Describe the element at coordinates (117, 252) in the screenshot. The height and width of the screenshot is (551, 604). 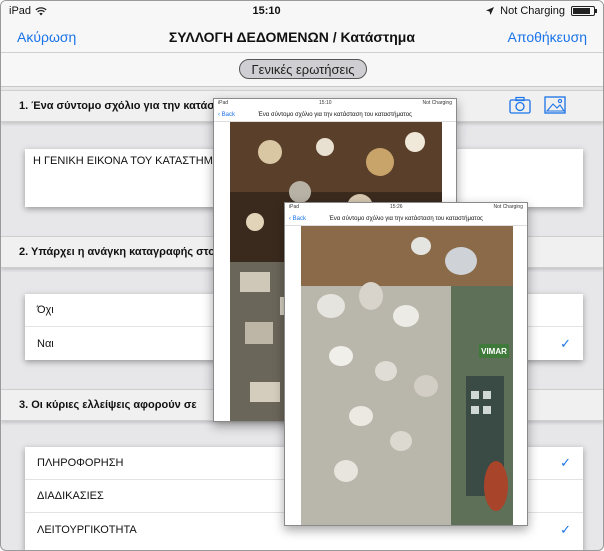
I see `question-2-title: 2. Υπάρχει η ανάγκη καταγραφής στο` at that location.